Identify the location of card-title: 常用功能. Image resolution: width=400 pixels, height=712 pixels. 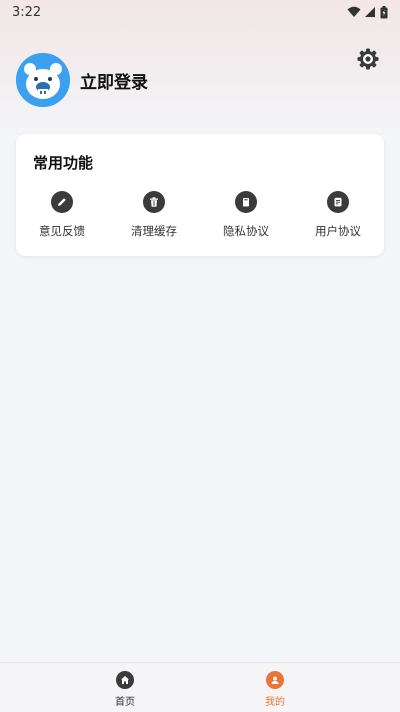
(63, 163).